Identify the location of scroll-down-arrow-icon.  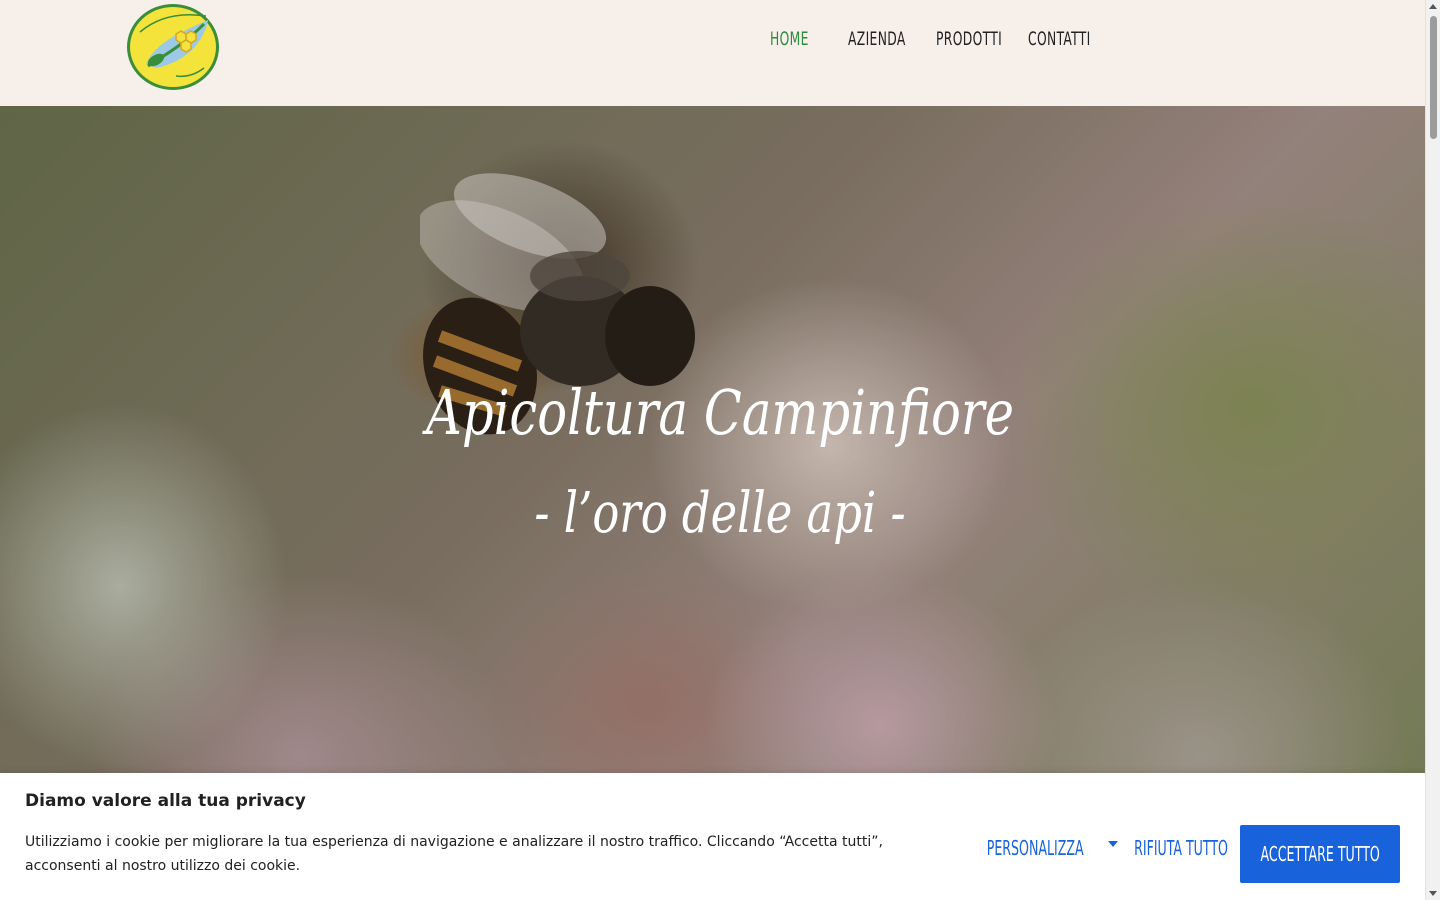
(1433, 893).